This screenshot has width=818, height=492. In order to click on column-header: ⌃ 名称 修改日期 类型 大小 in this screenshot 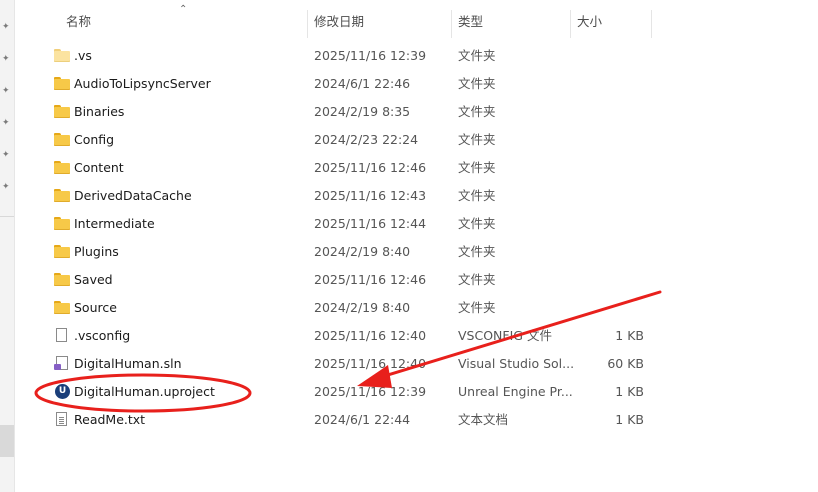, I will do `click(342, 21)`.